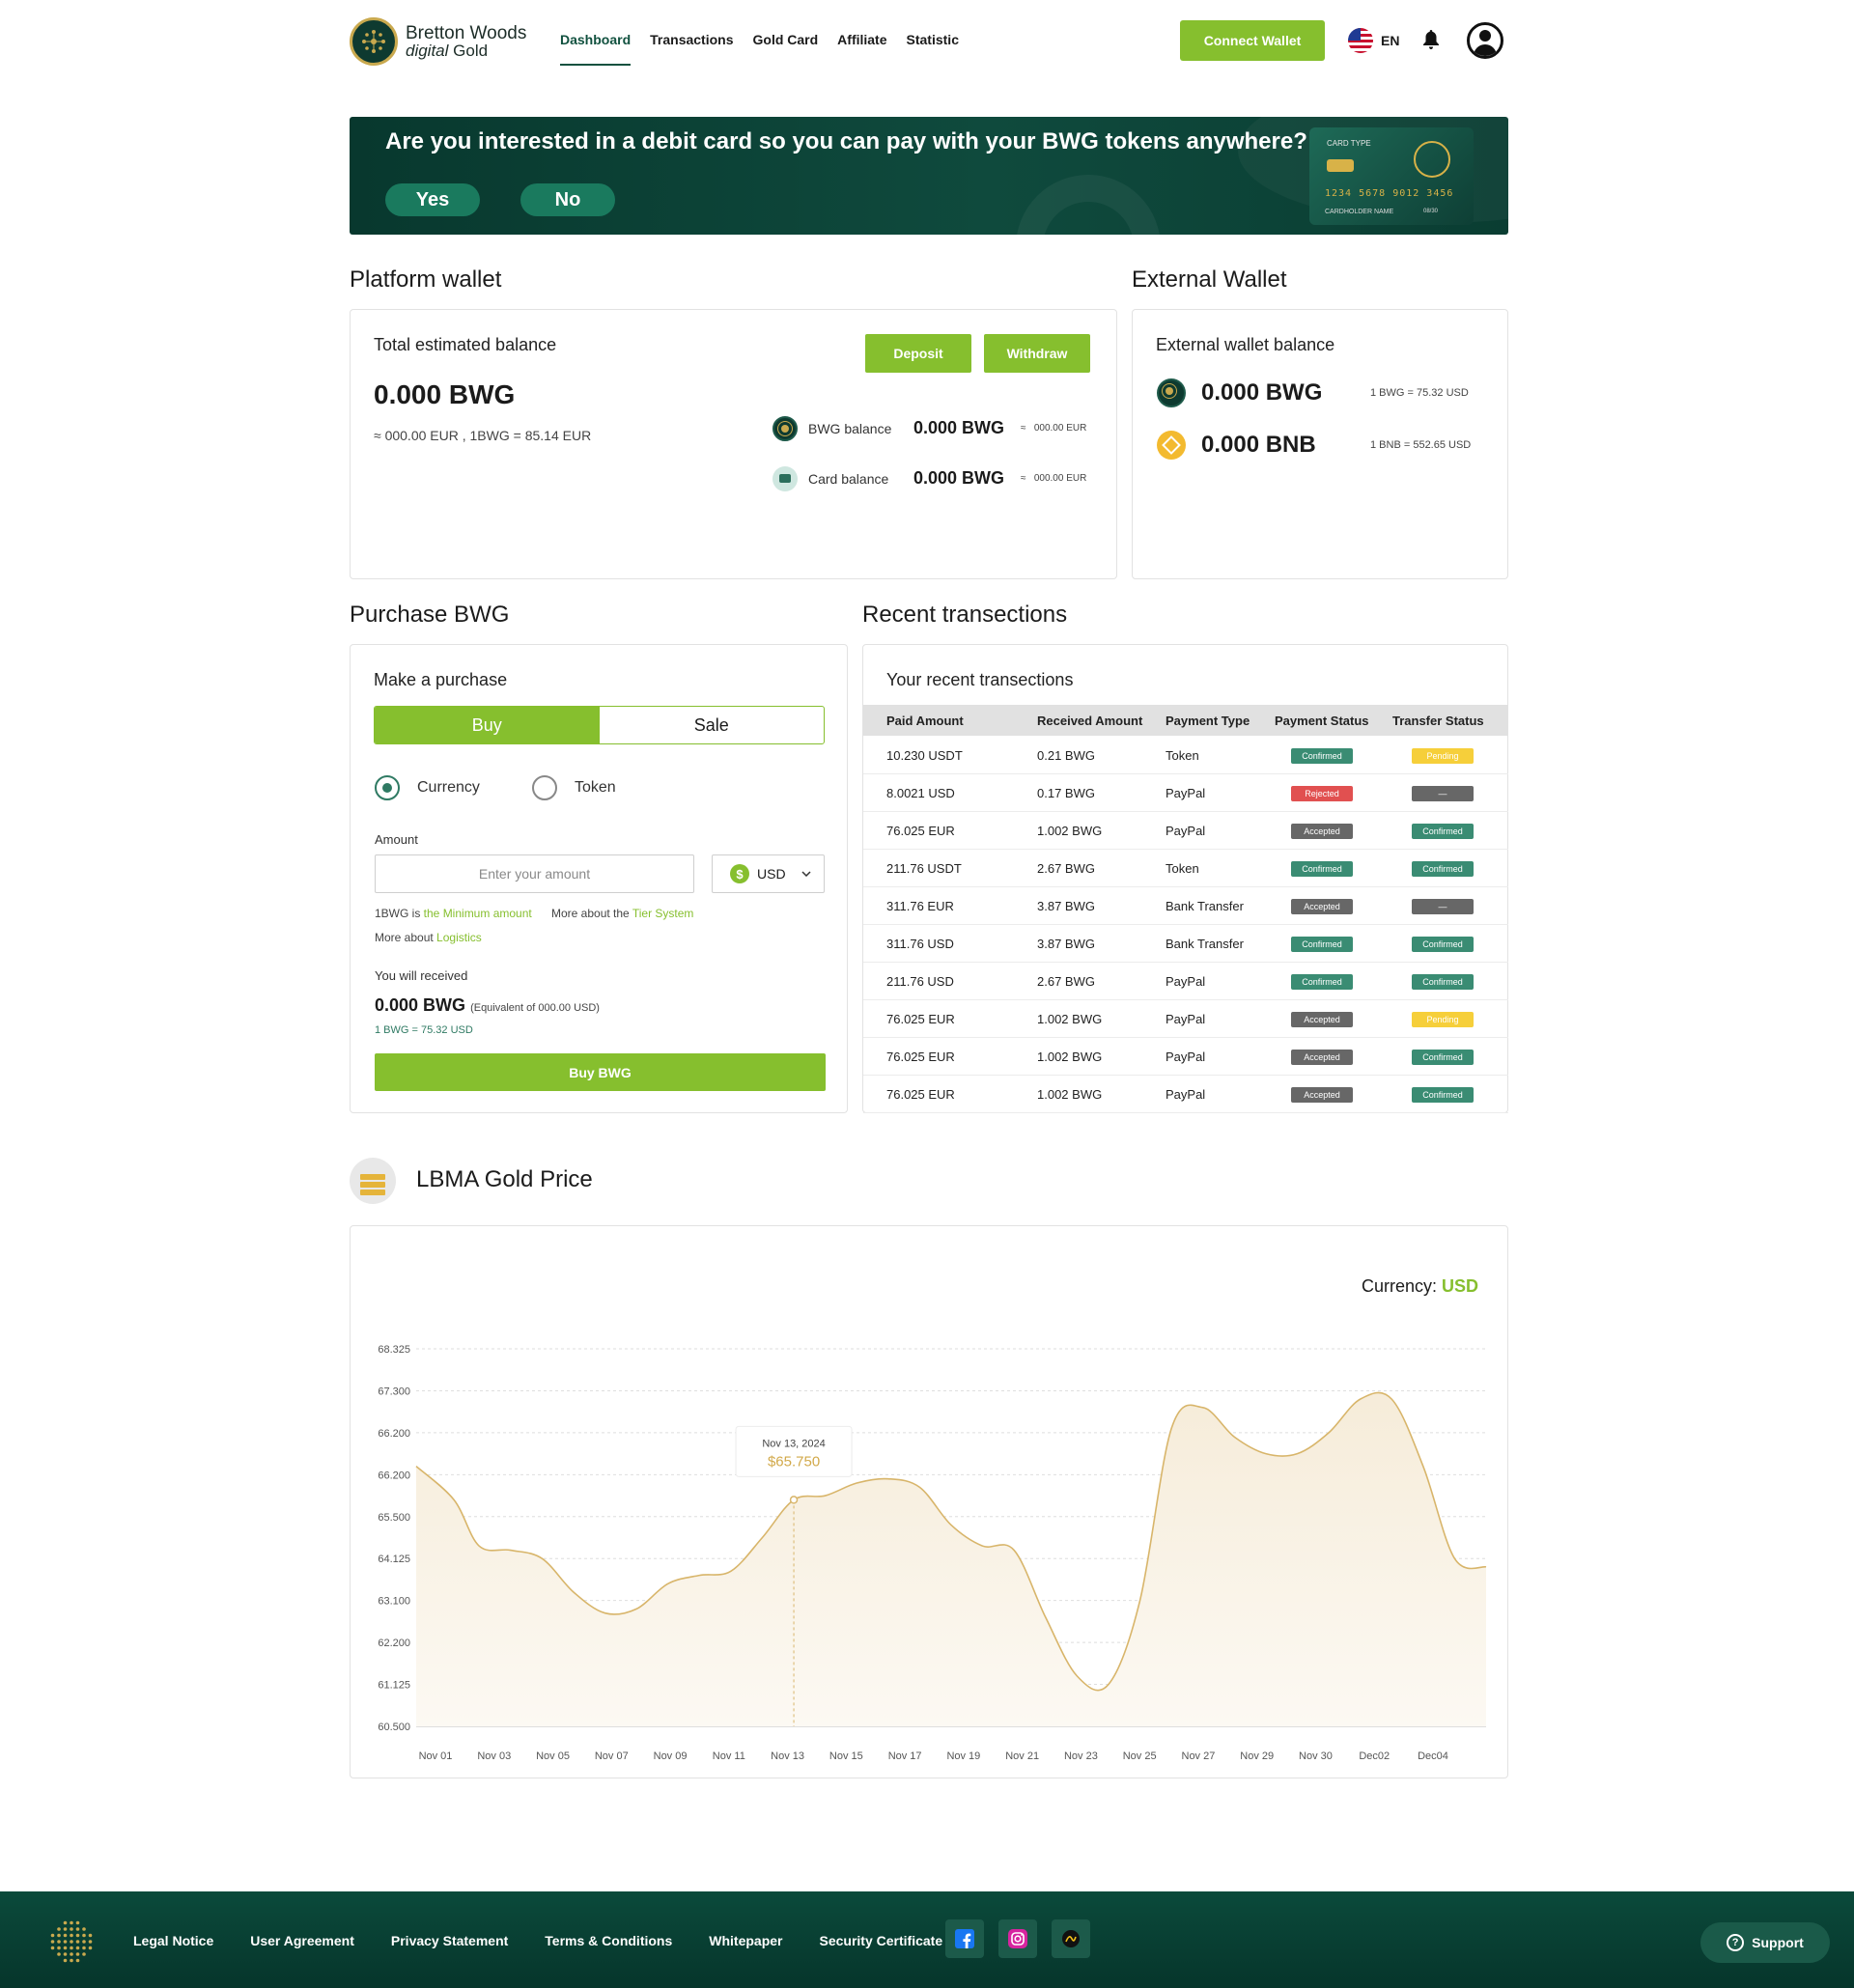 Image resolution: width=1854 pixels, height=1988 pixels. I want to click on minimum-amount-link: the Minimum amount, so click(478, 914).